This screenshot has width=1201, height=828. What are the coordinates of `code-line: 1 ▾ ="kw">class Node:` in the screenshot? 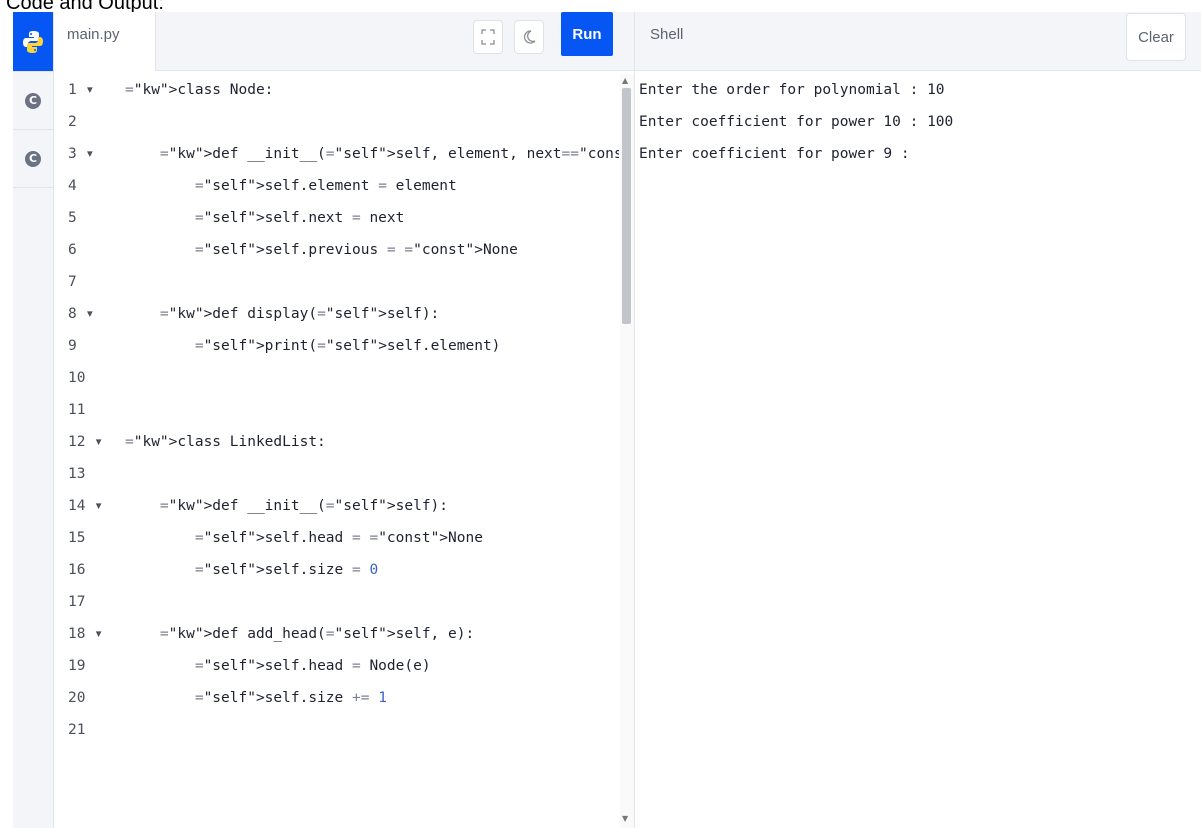 It's located at (336, 90).